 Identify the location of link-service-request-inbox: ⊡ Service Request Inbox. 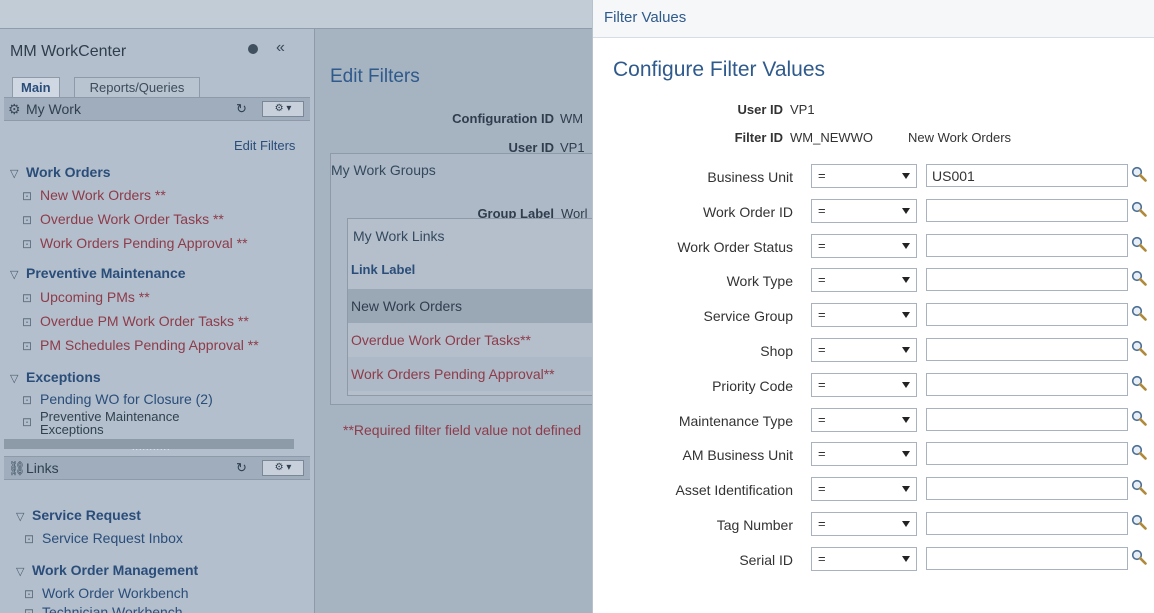
(103, 538).